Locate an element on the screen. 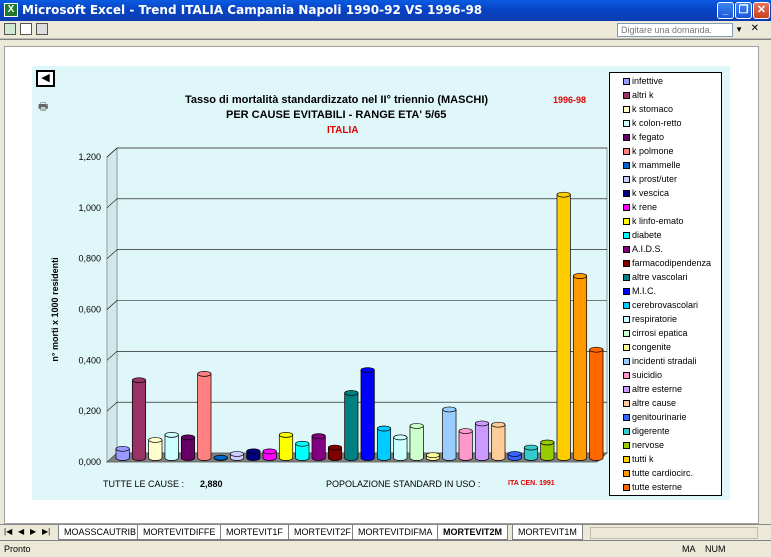 Image resolution: width=771 pixels, height=557 pixels. legend-label: infettive is located at coordinates (648, 81).